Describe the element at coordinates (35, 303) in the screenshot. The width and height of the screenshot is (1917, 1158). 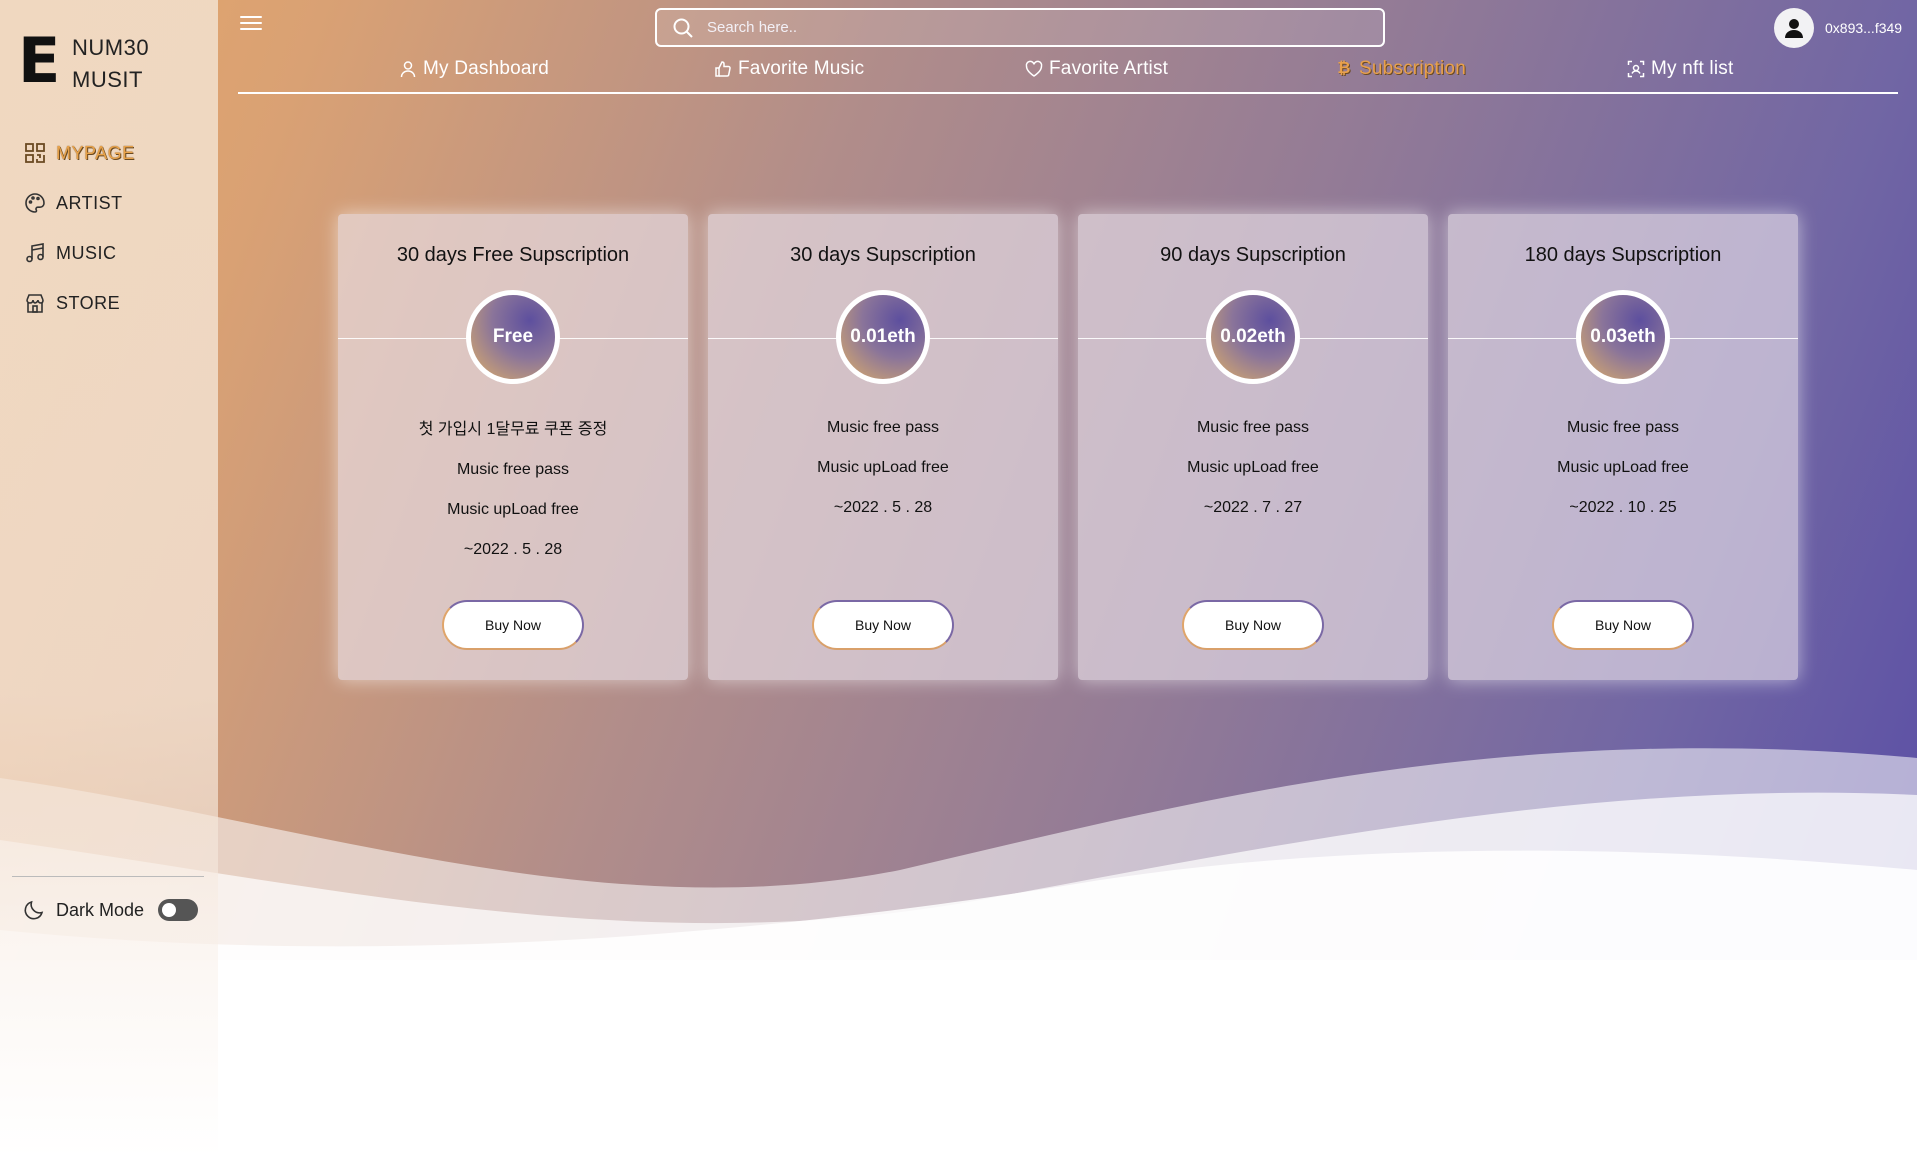
I see `store-icon` at that location.